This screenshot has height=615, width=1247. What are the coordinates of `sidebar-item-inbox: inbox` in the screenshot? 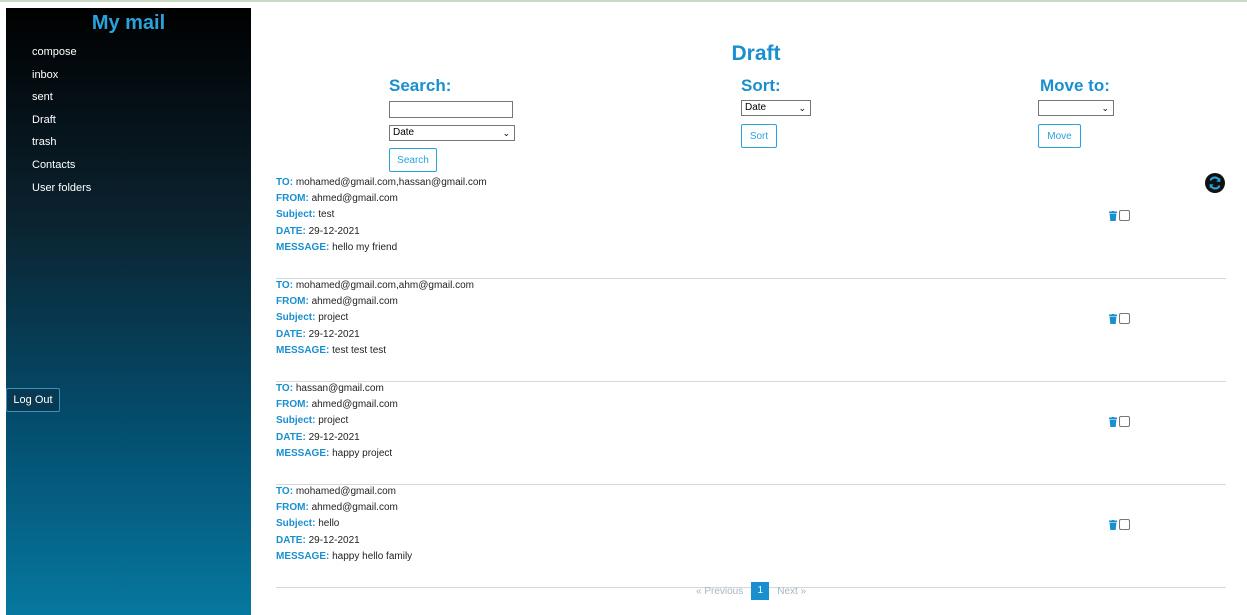 It's located at (61, 80).